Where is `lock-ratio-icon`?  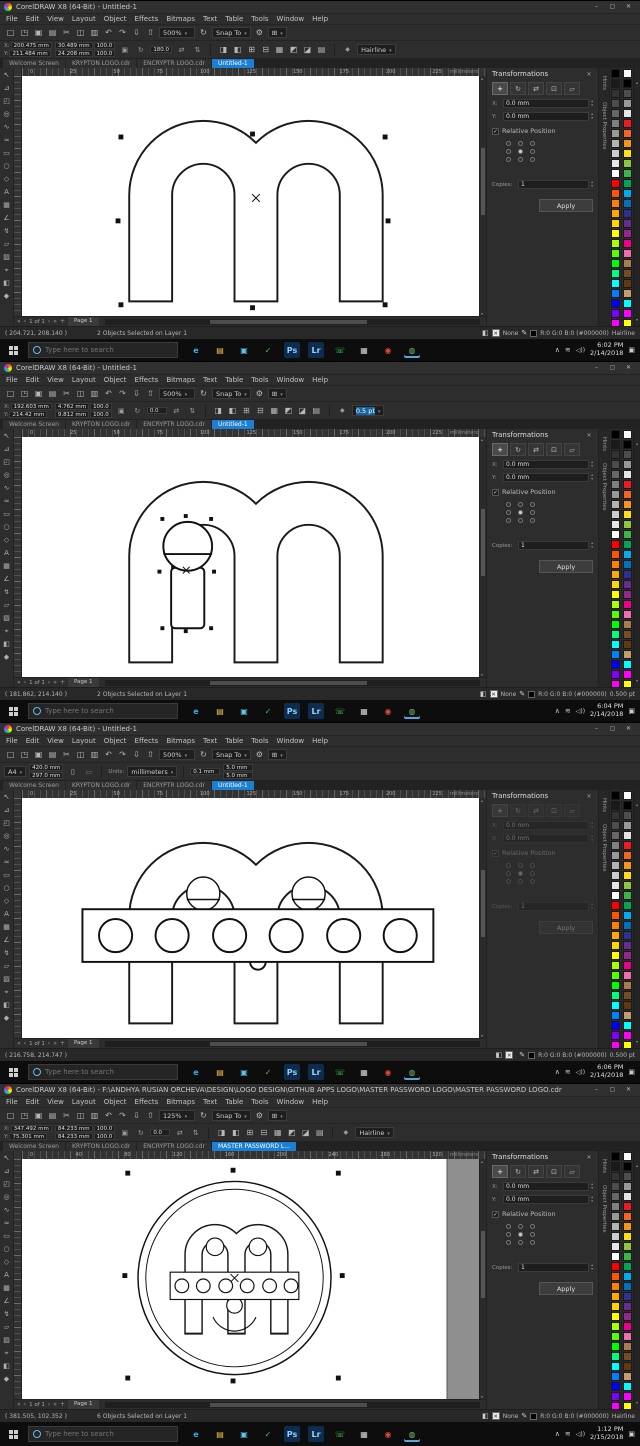 lock-ratio-icon is located at coordinates (121, 410).